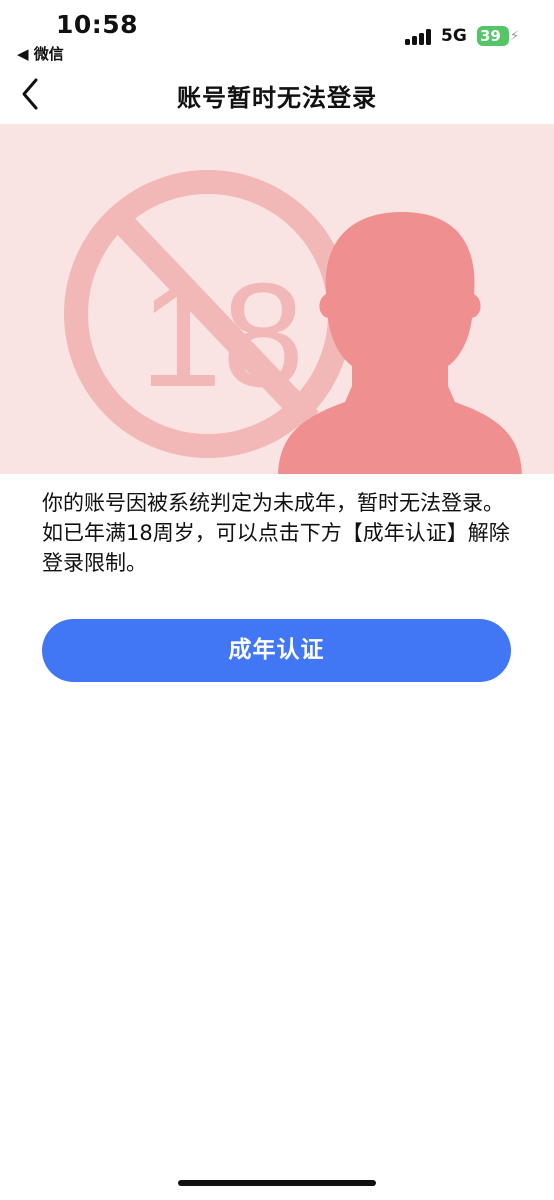  What do you see at coordinates (276, 650) in the screenshot?
I see `adult-verification-button: 成年认证` at bounding box center [276, 650].